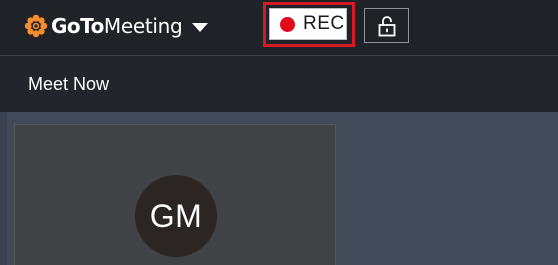  What do you see at coordinates (324, 23) in the screenshot?
I see `record-label: REC` at bounding box center [324, 23].